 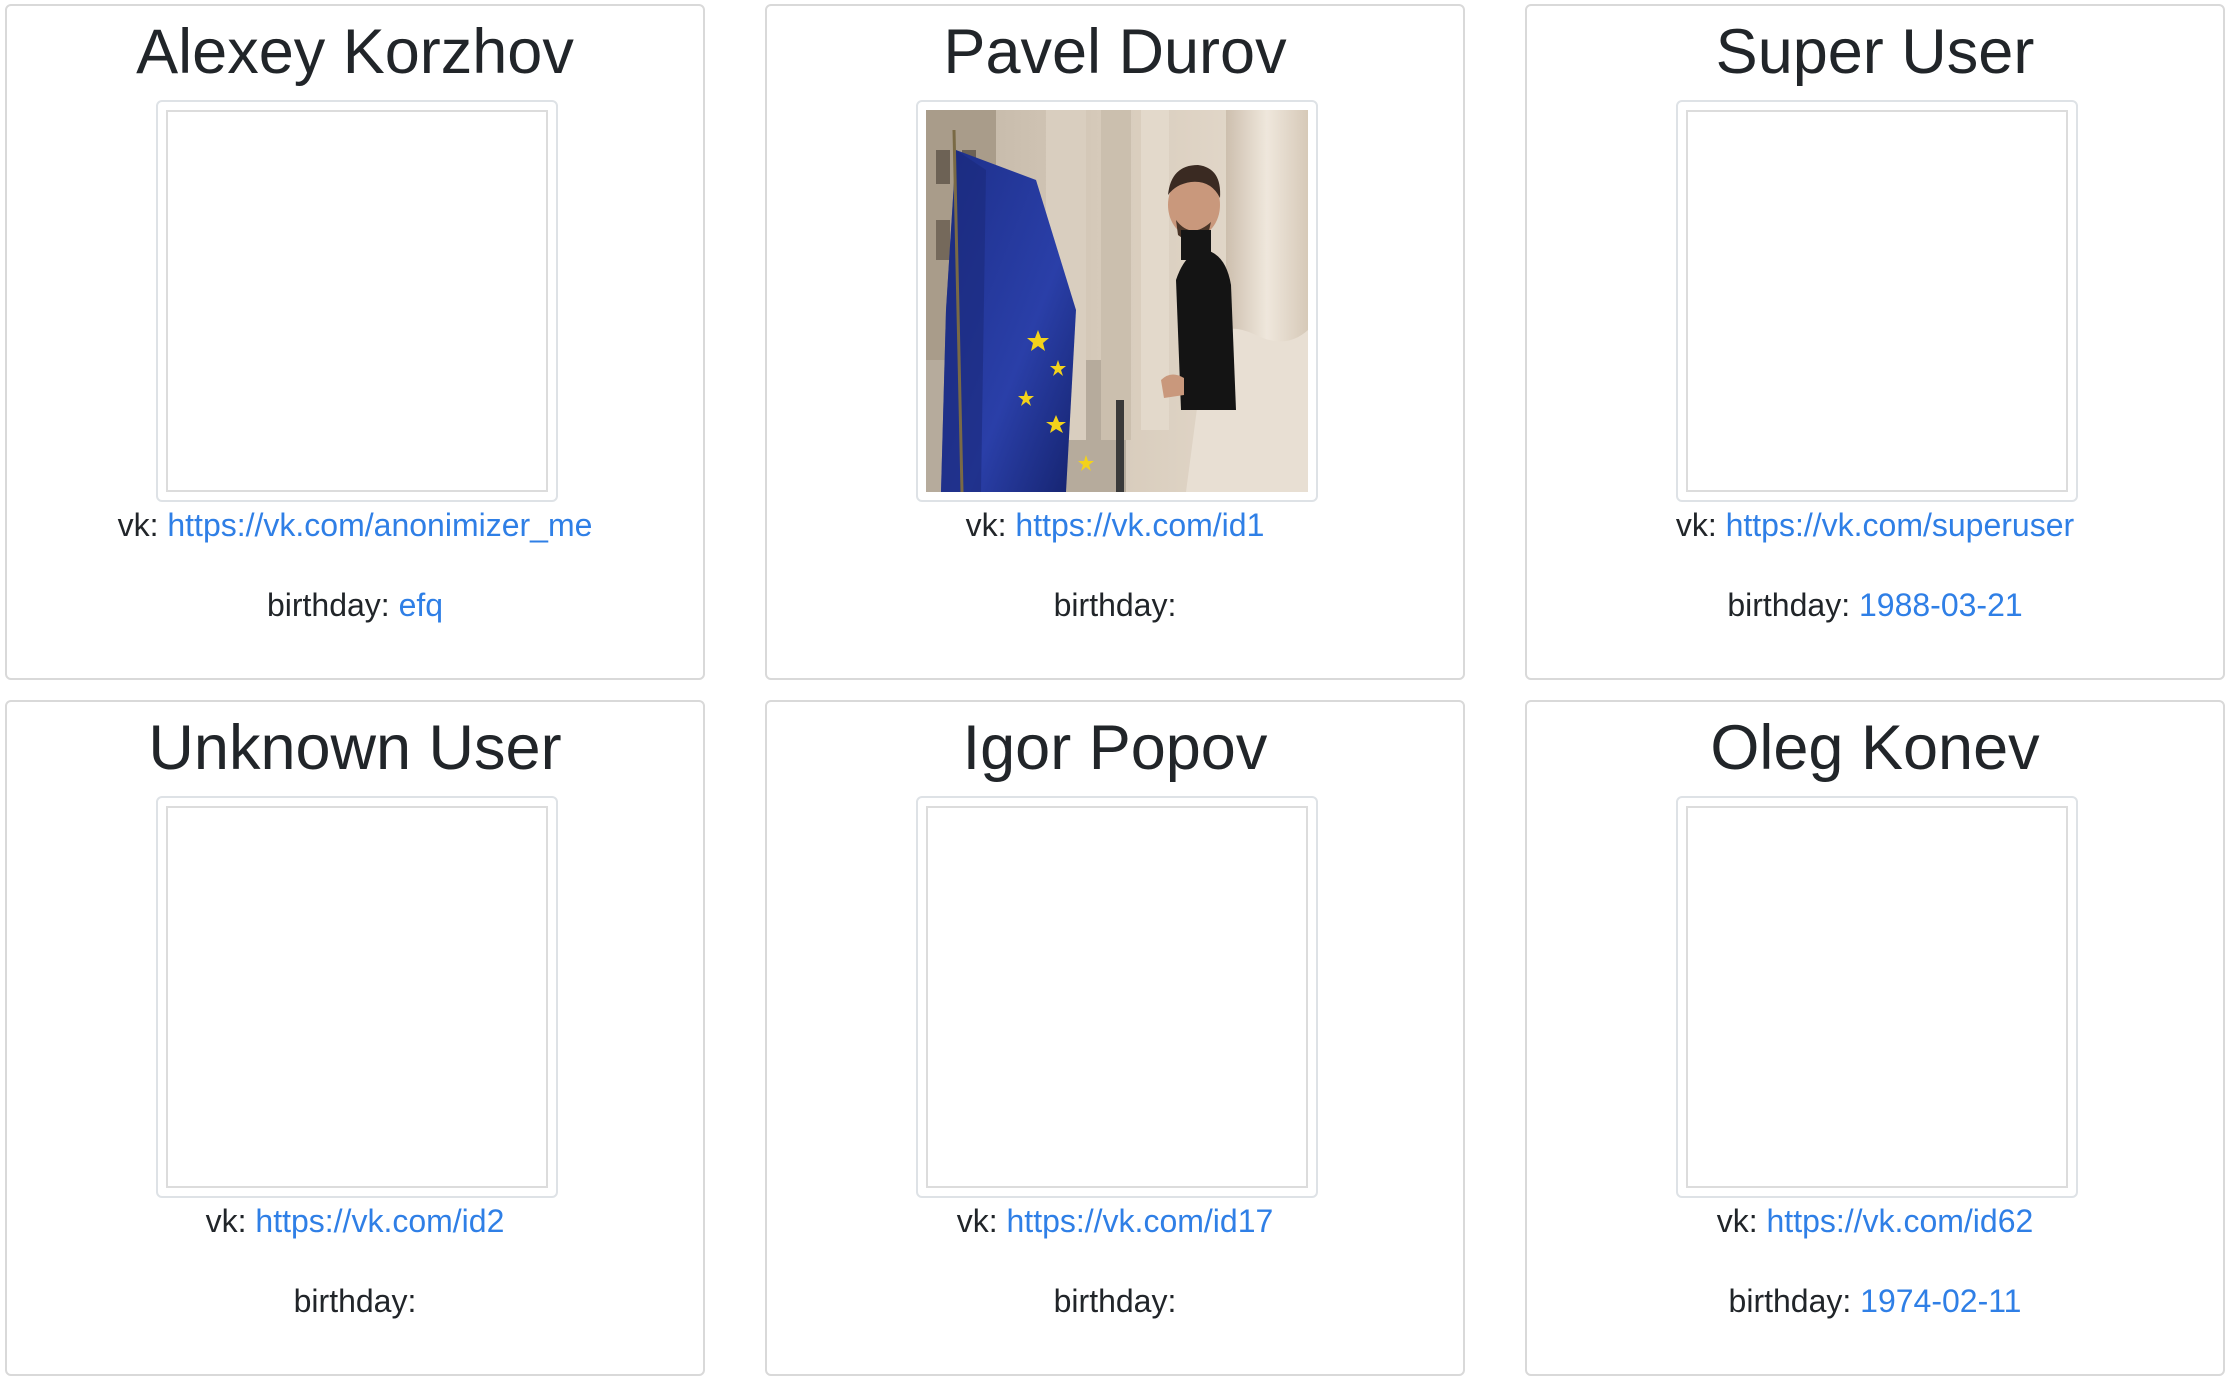 I want to click on vk-field: vk: https://vk.com/superuser, so click(x=1875, y=525).